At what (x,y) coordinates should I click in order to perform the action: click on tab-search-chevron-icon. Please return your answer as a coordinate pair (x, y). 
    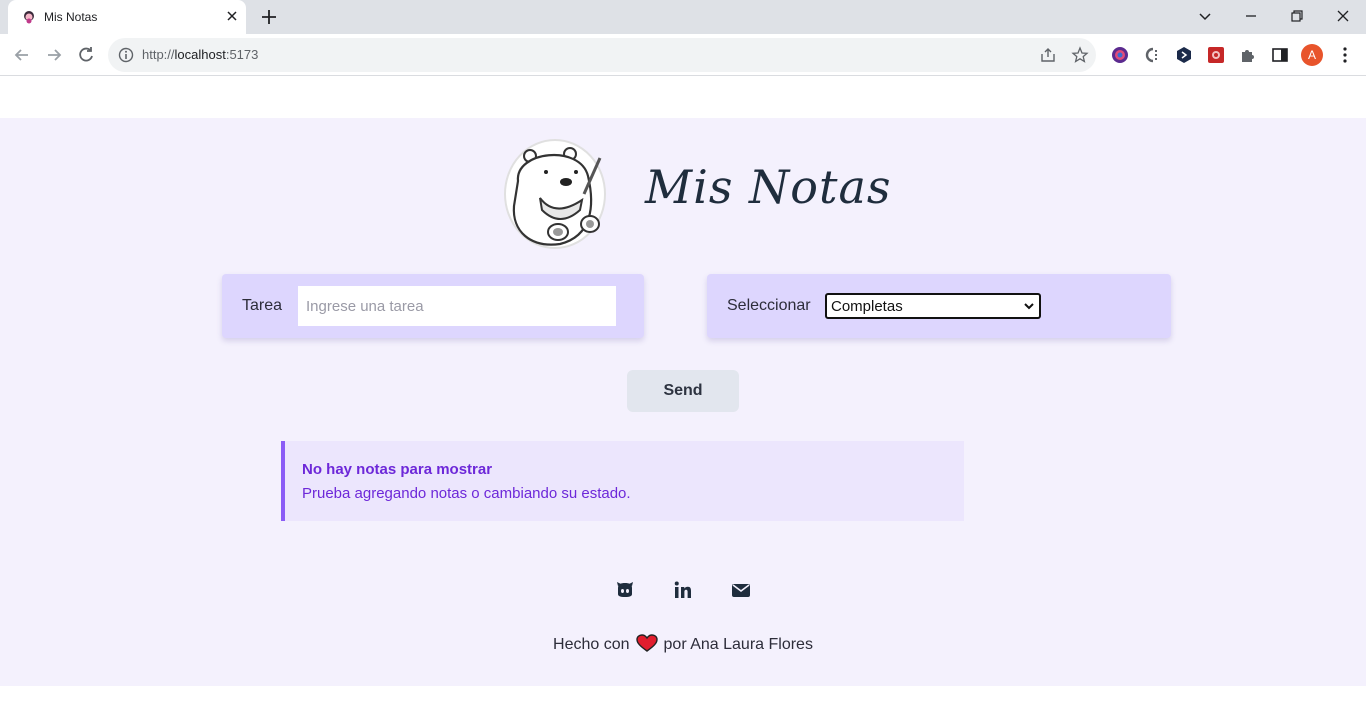
    Looking at the image, I should click on (1205, 16).